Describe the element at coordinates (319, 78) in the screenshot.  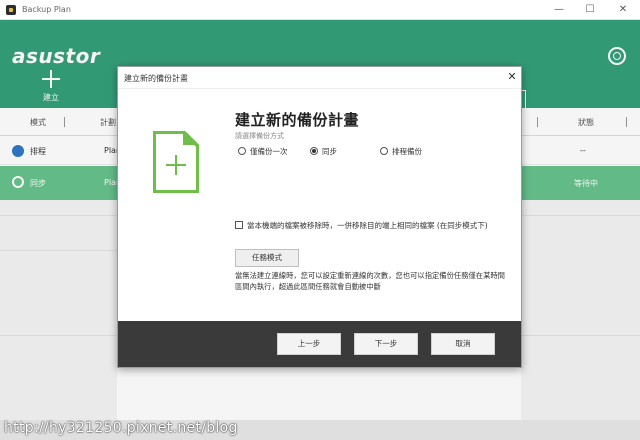
I see `dialog-titlebar: 建立新的備份計畫 ✕` at that location.